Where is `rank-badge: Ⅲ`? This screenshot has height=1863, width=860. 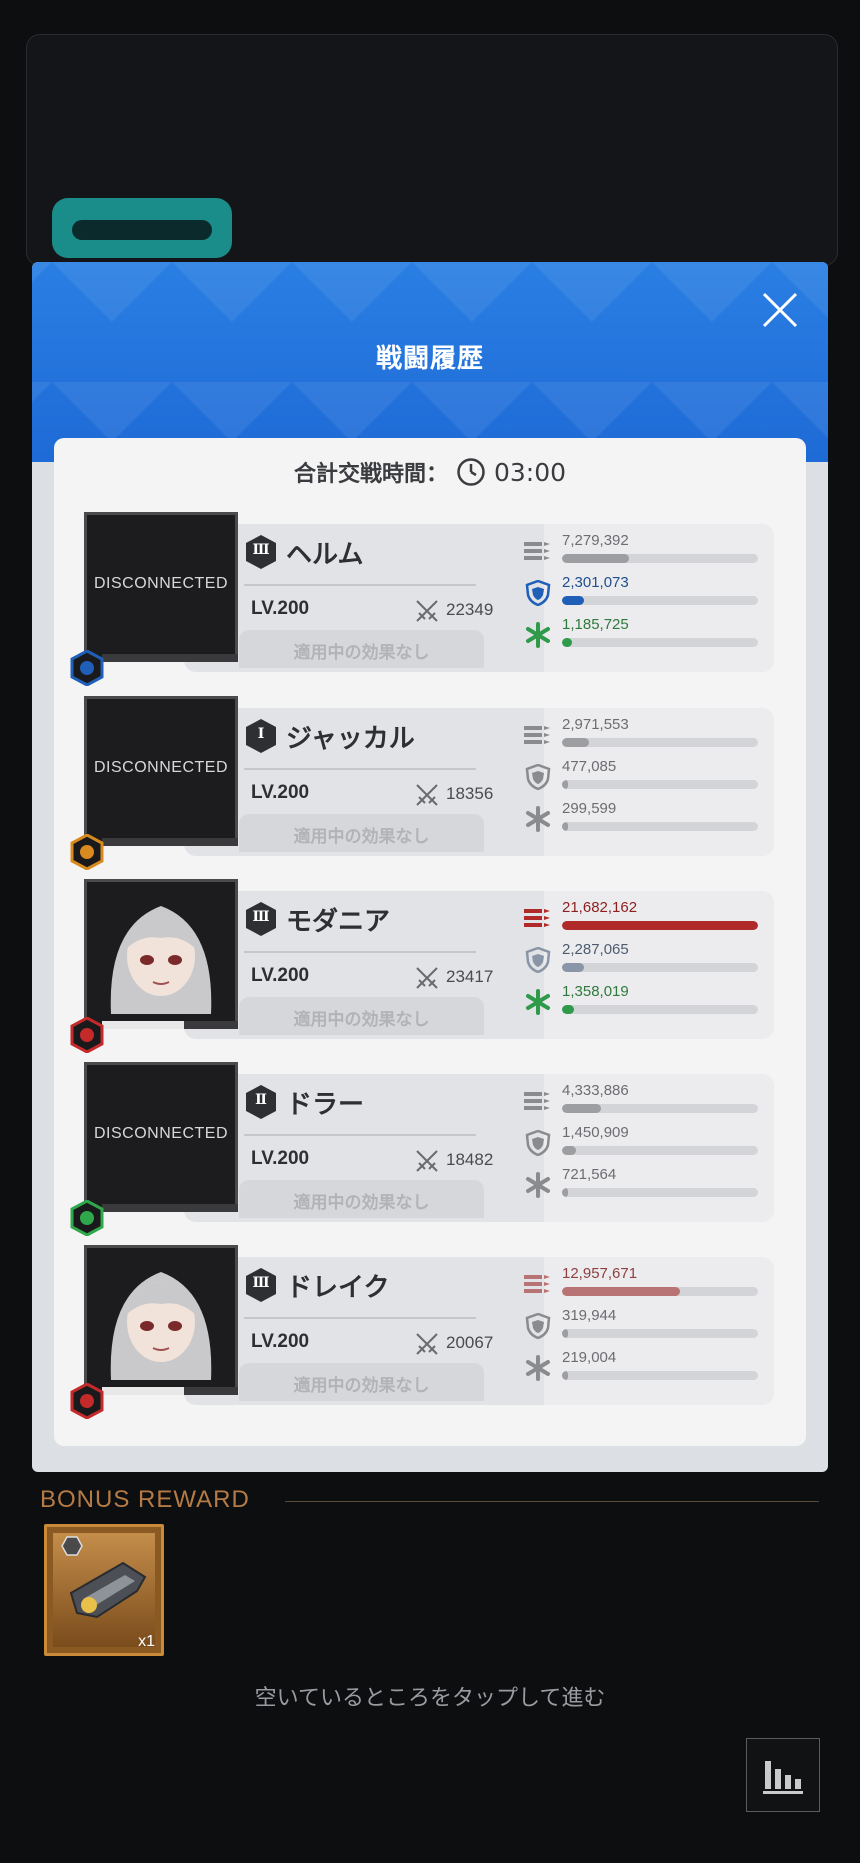 rank-badge: Ⅲ is located at coordinates (261, 919).